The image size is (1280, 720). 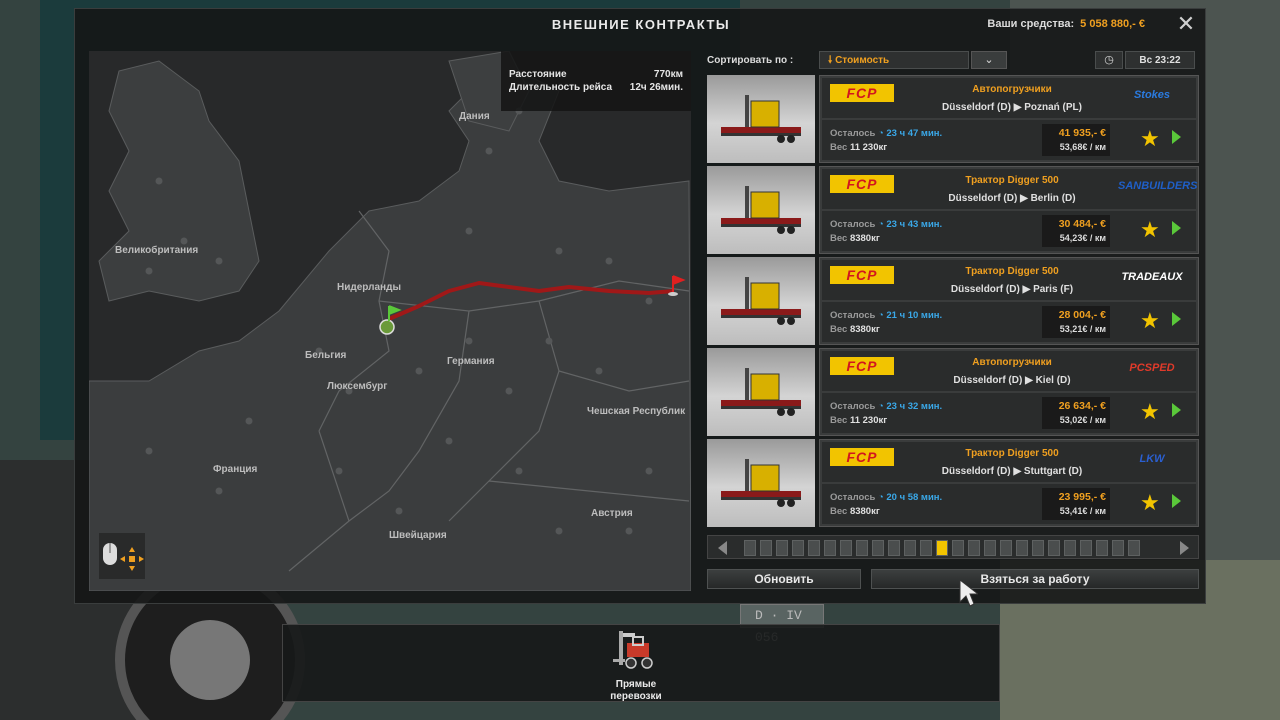 I want to click on pager-next-icon, so click(x=1184, y=548).